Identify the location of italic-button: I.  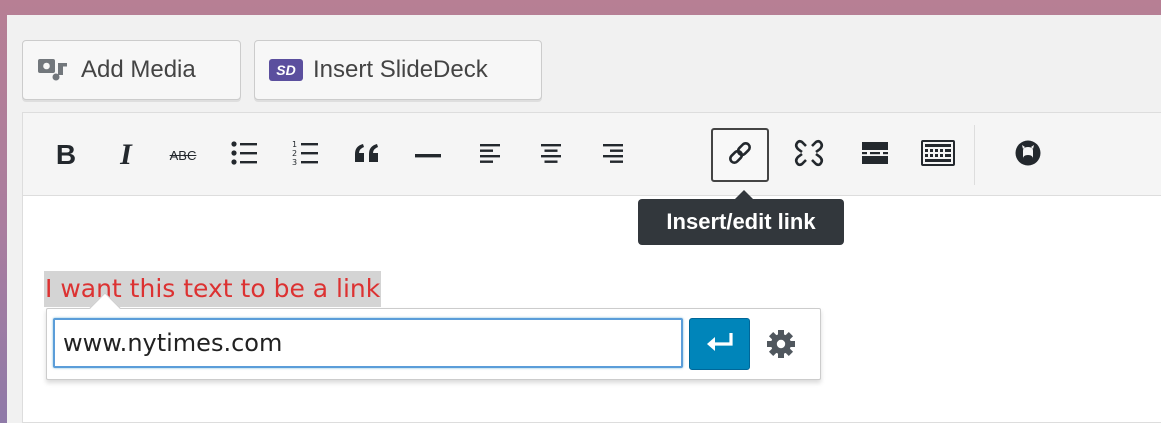
(126, 155).